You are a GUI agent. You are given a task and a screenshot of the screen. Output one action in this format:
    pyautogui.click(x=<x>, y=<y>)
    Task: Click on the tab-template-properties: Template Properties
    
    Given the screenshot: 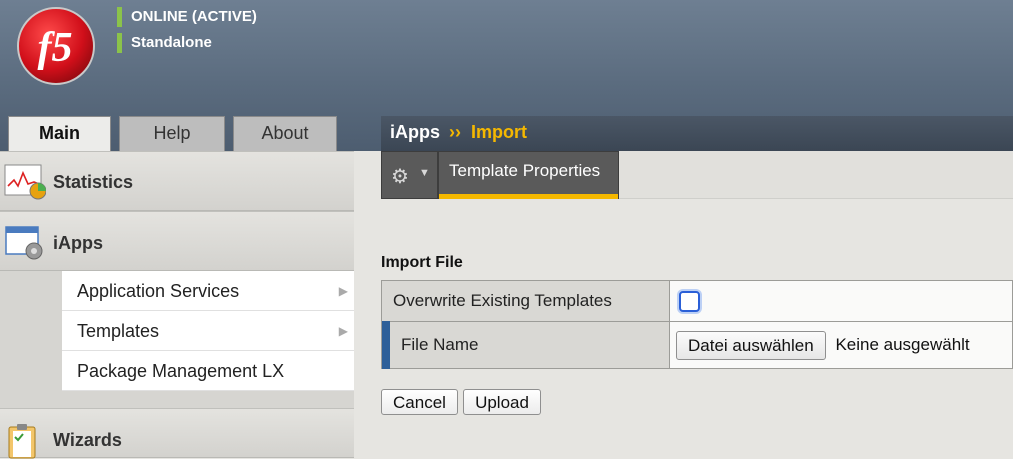 What is the action you would take?
    pyautogui.click(x=528, y=175)
    